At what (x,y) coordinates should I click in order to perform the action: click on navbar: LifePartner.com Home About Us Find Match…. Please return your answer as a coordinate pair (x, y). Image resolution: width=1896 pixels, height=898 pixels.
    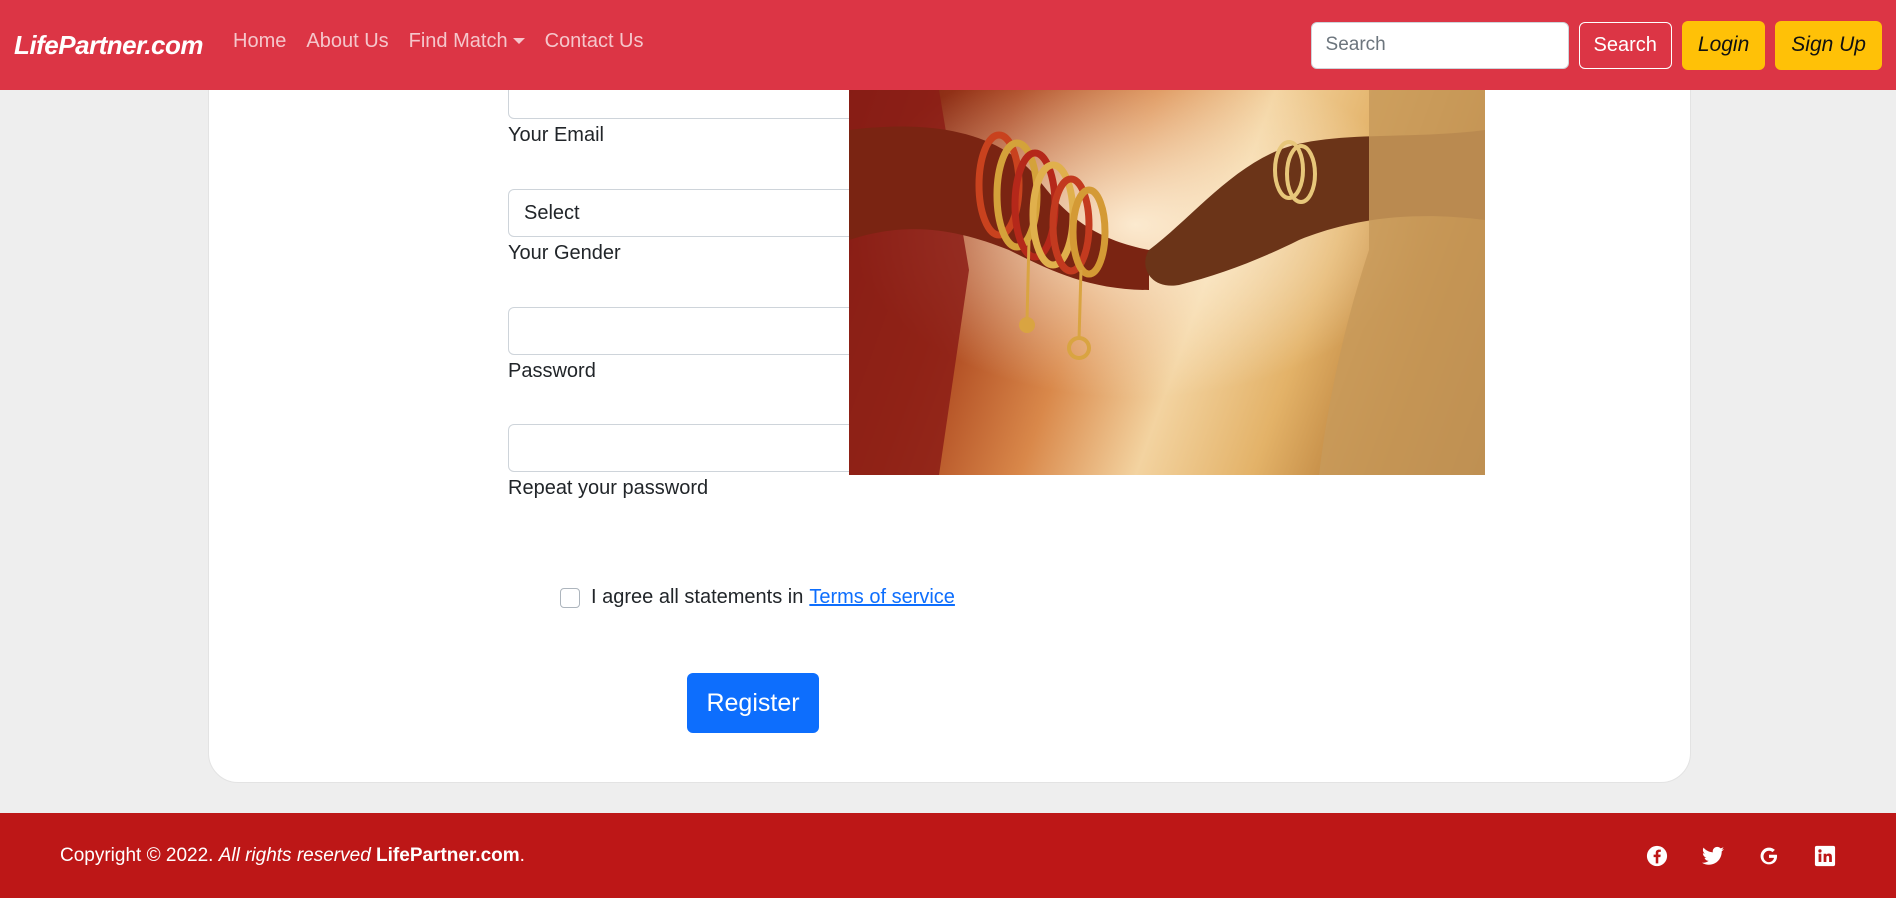
    Looking at the image, I should click on (948, 45).